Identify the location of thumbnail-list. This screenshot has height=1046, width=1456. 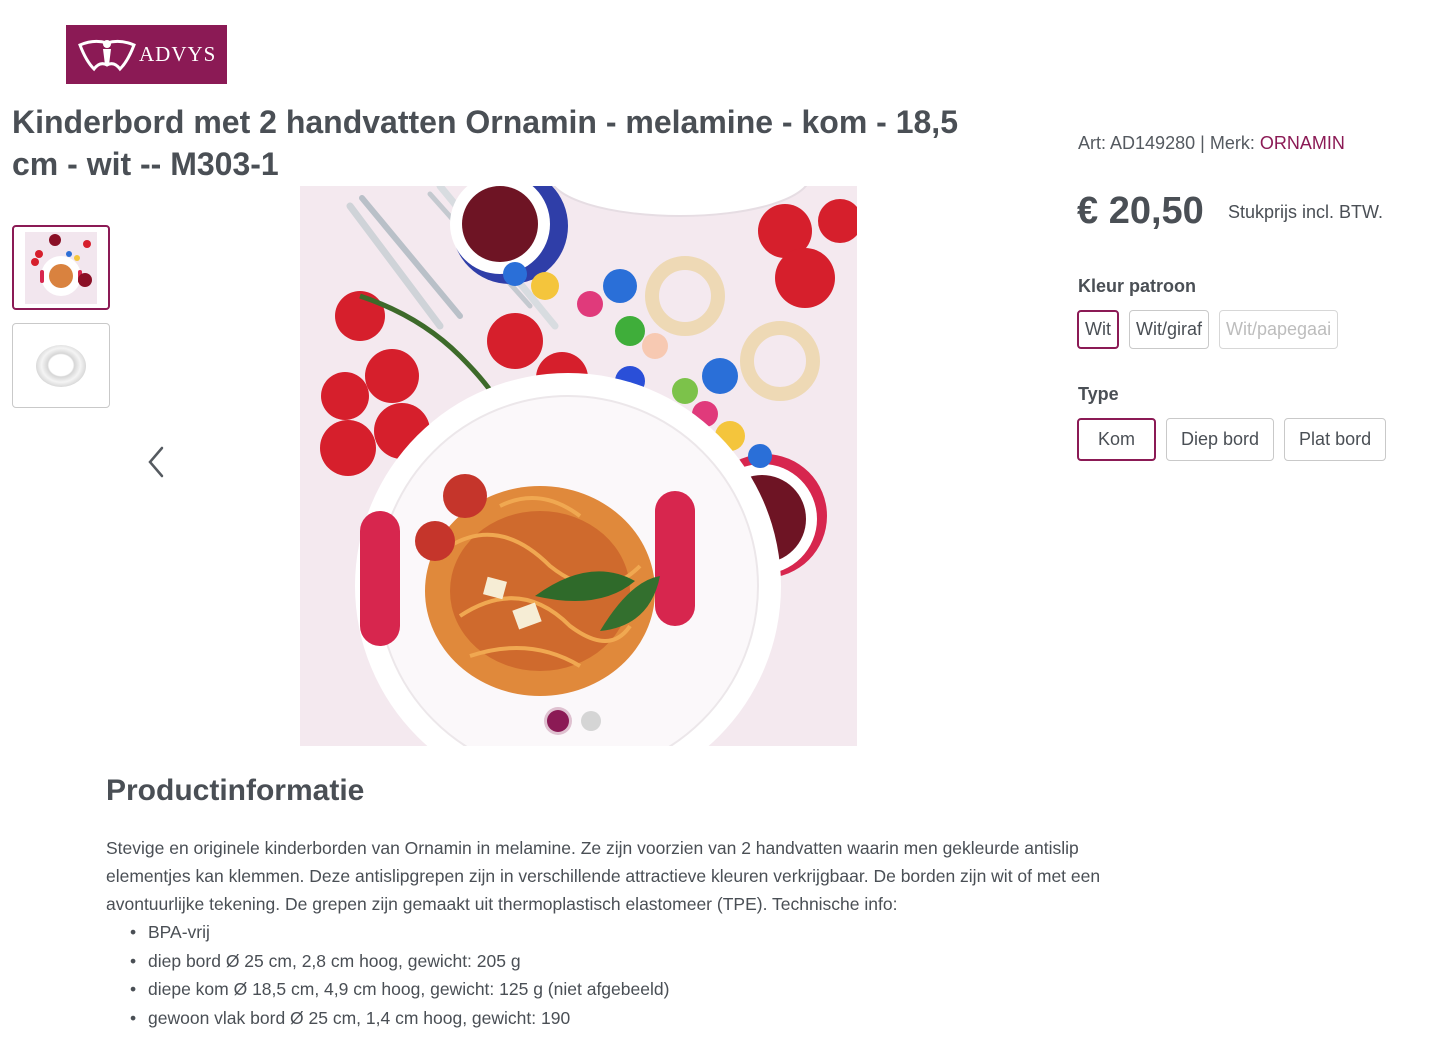
(61, 323).